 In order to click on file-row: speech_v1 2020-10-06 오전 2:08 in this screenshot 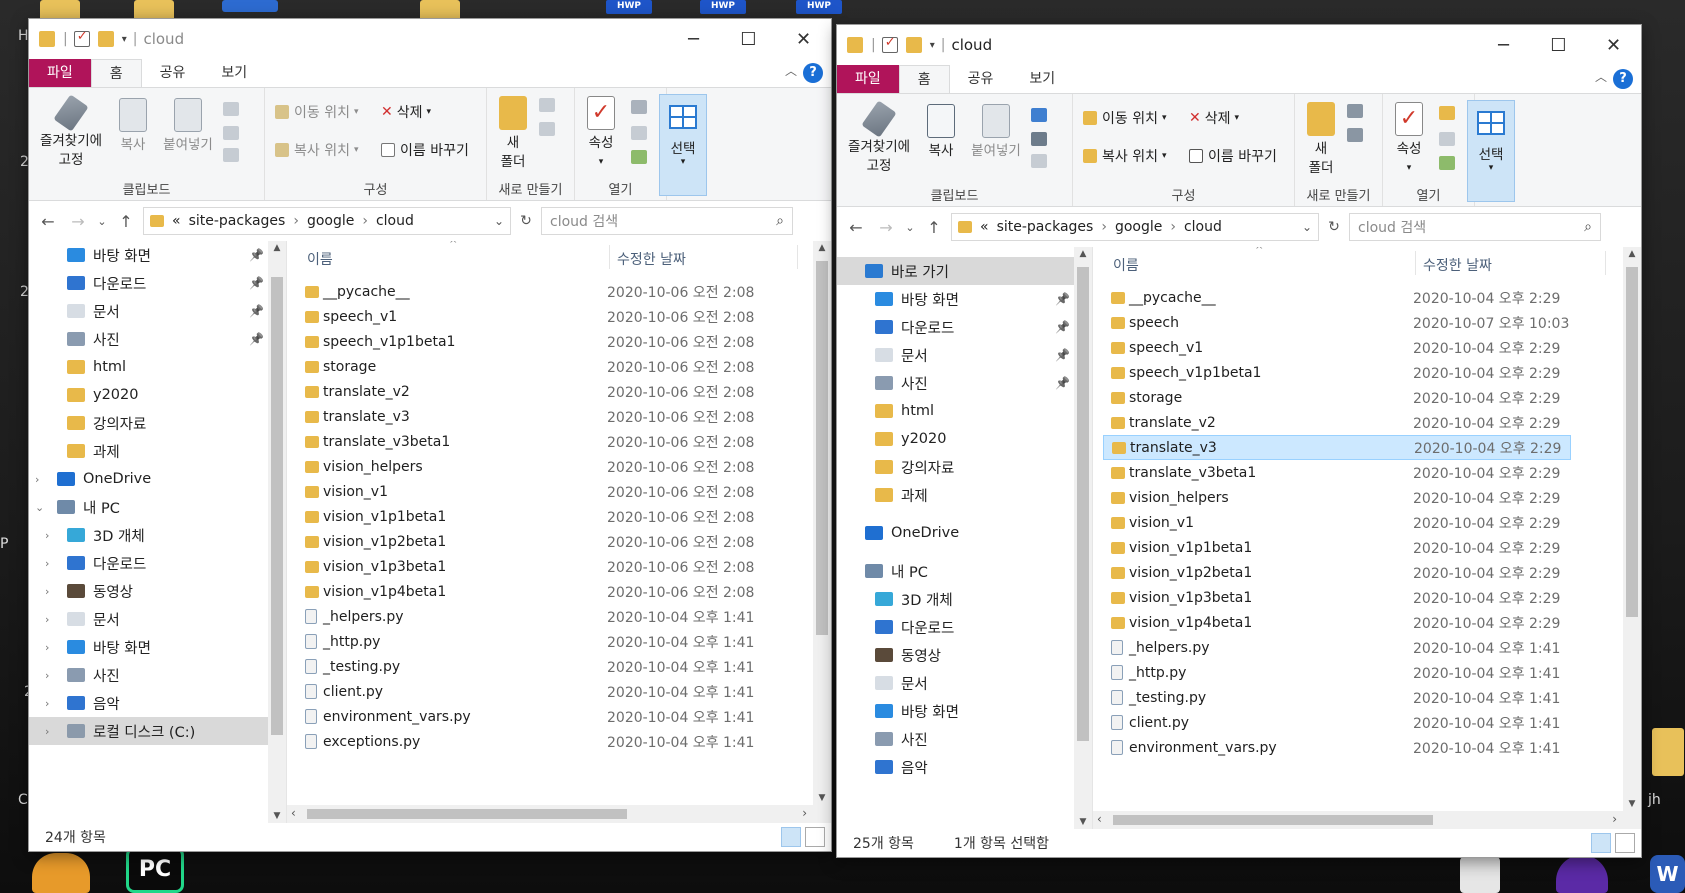, I will do `click(531, 316)`.